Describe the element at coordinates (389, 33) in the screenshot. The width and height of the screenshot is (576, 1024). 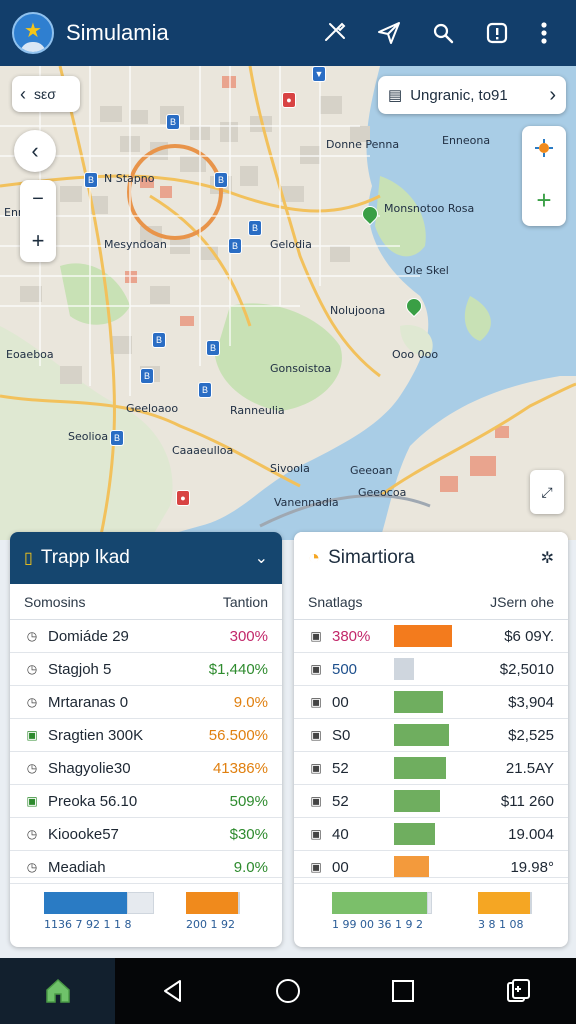
I see `send-icon` at that location.